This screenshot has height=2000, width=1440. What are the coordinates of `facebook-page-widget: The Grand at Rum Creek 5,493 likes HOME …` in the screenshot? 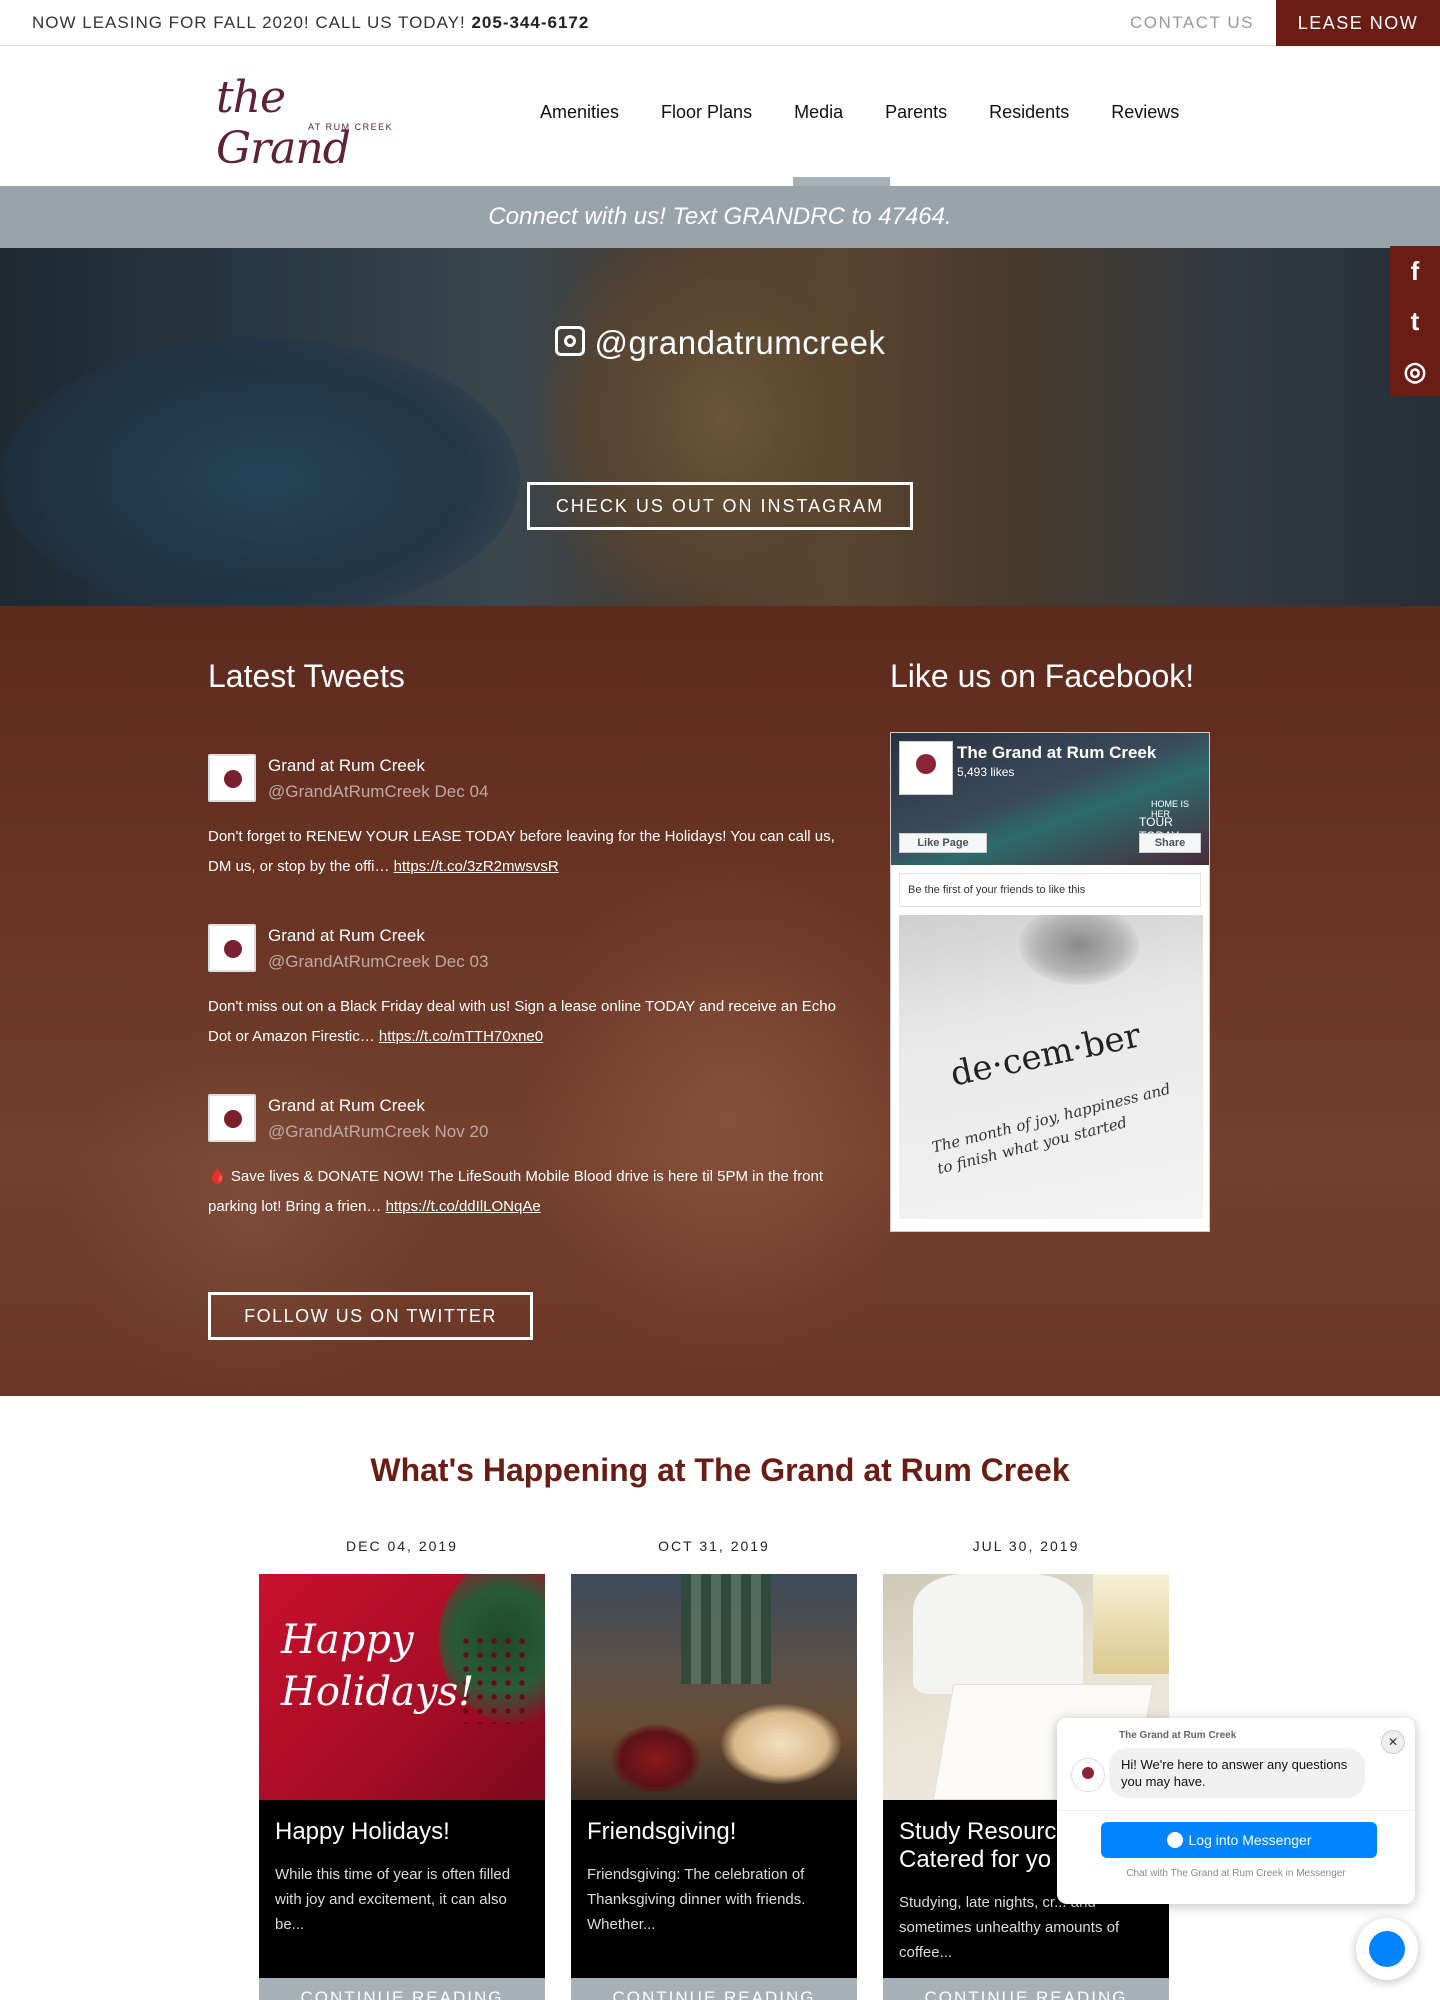 It's located at (1050, 982).